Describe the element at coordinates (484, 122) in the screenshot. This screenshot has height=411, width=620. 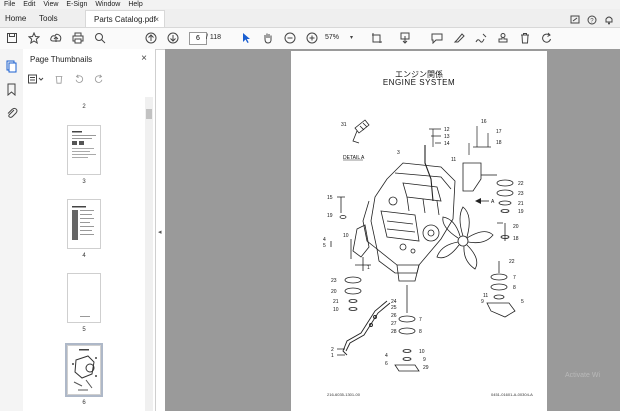
I see `callout-label: 16` at that location.